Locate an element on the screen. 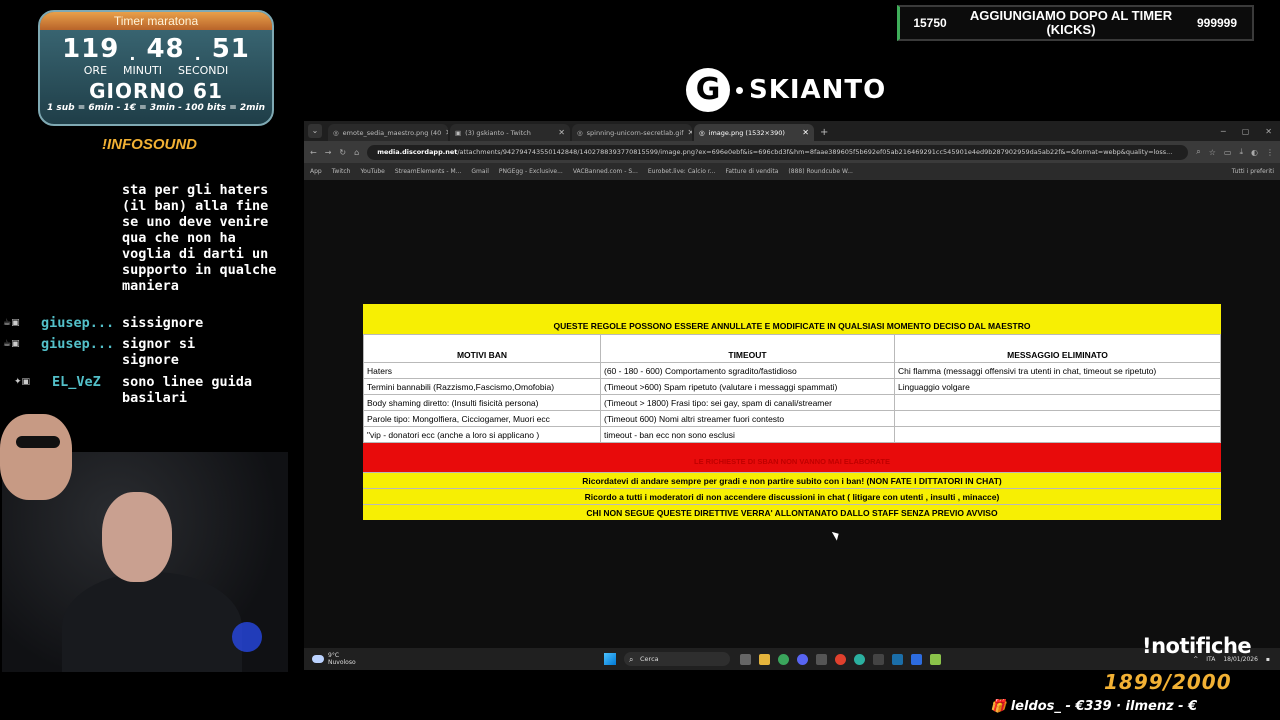  file-explorer-icon is located at coordinates (764, 659).